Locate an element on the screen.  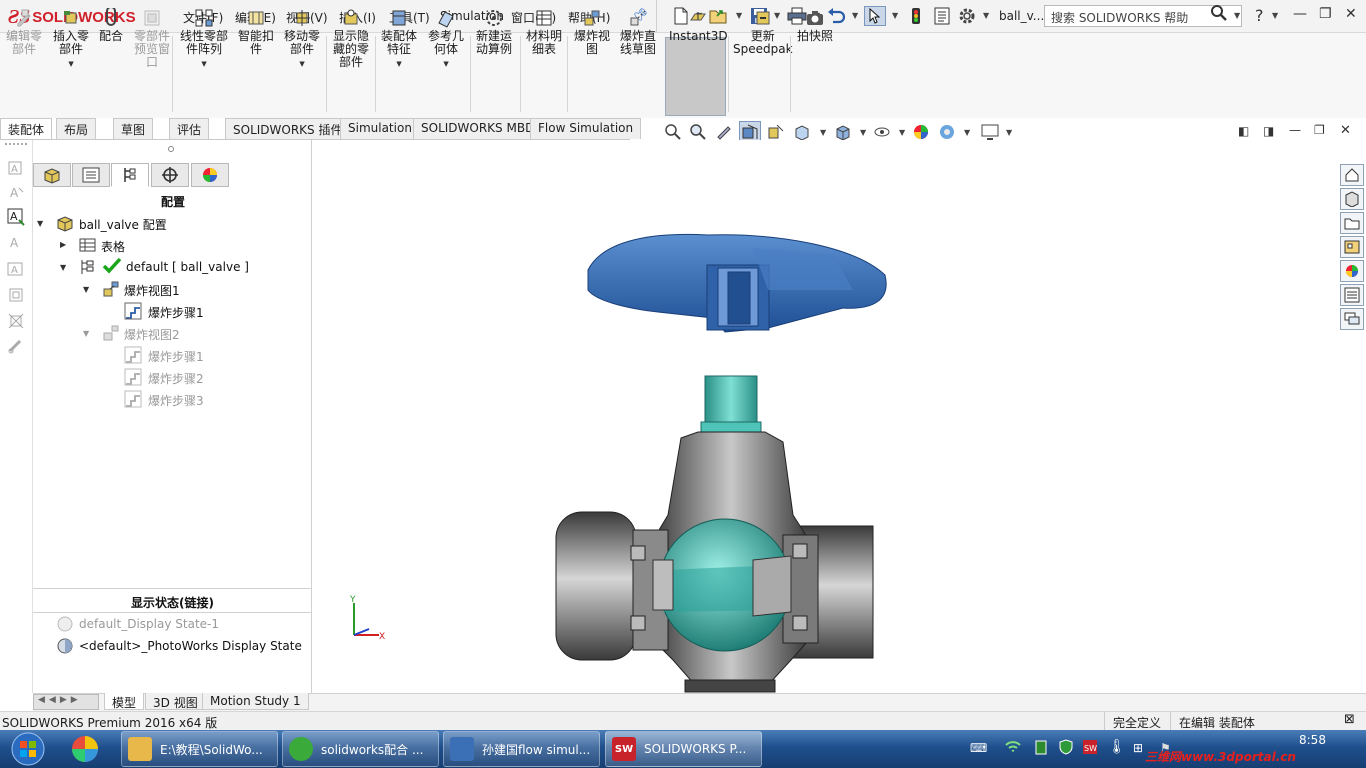
file-explorer-icon is located at coordinates (1352, 223).